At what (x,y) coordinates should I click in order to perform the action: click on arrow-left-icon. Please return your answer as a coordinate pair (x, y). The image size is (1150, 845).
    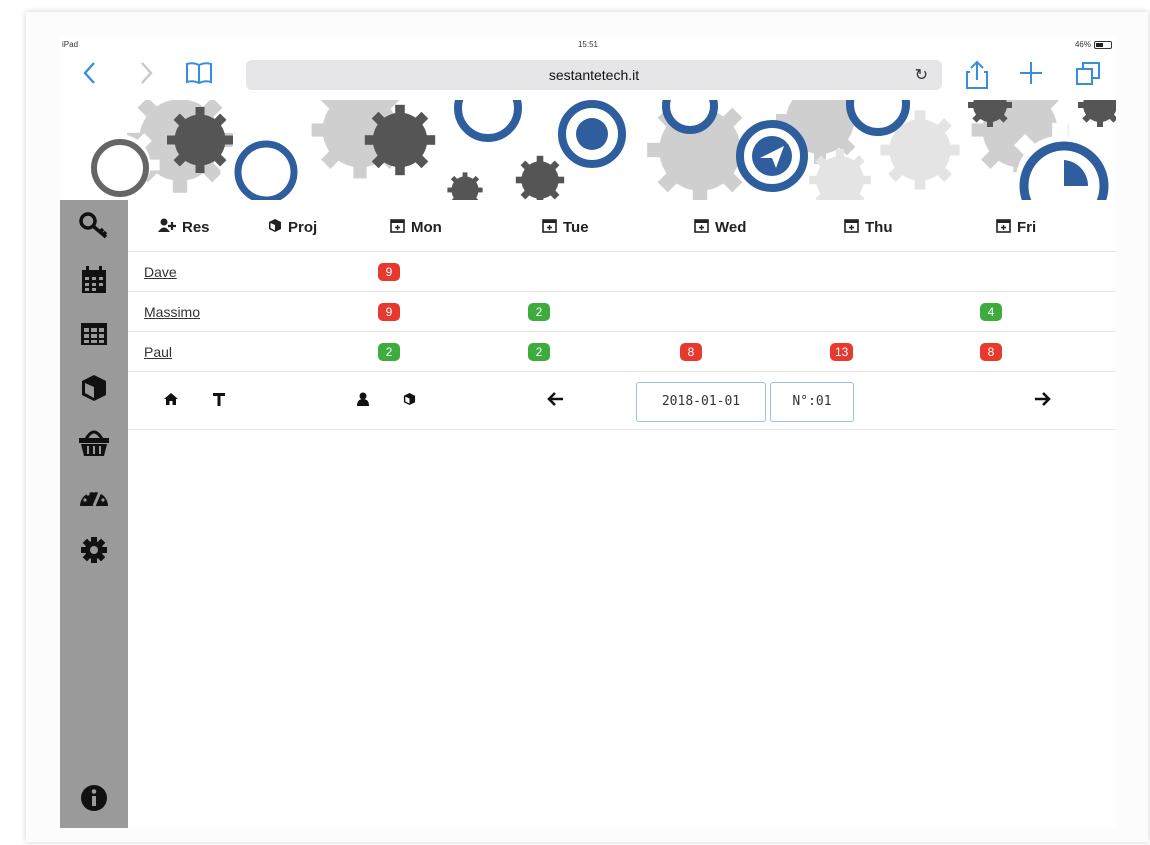
    Looking at the image, I should click on (555, 399).